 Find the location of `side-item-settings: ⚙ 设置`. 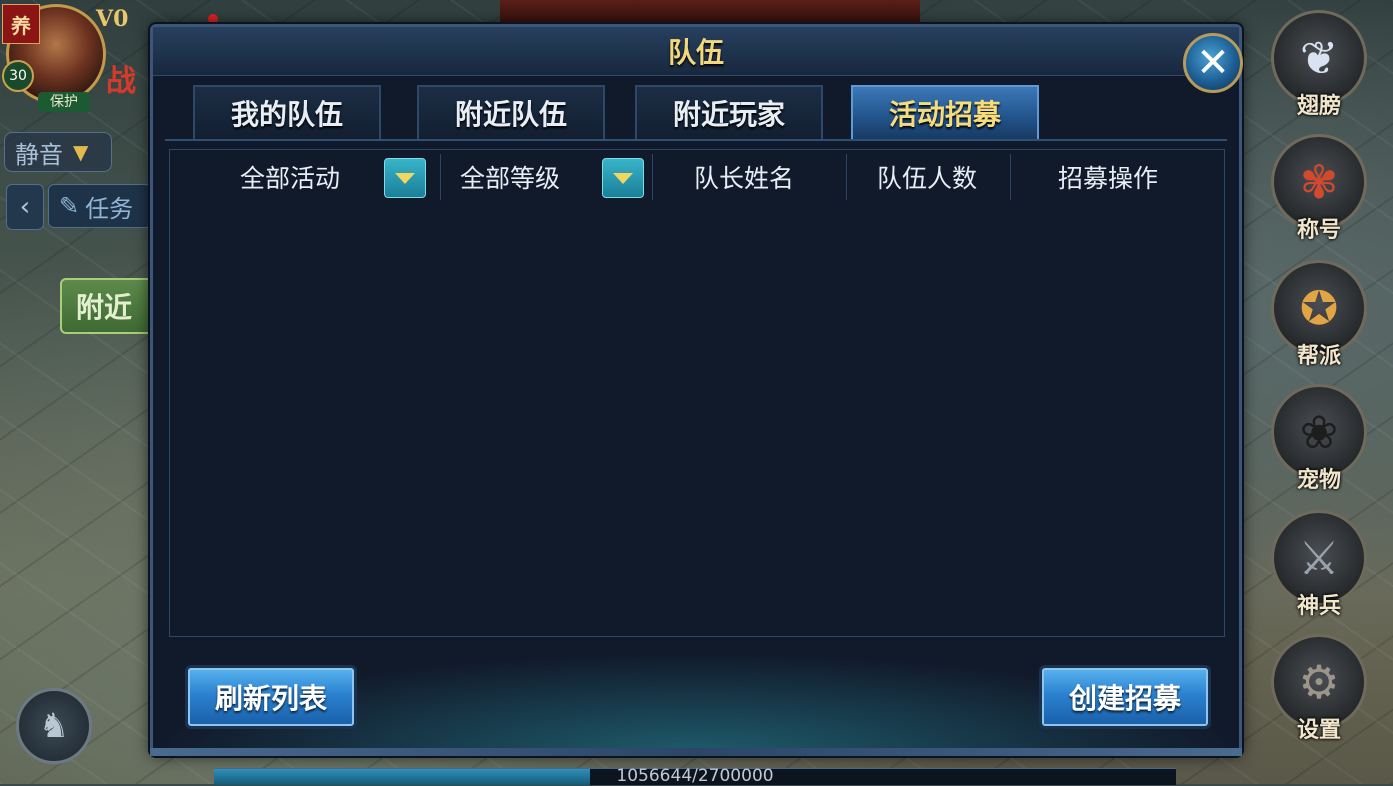

side-item-settings: ⚙ 设置 is located at coordinates (1319, 688).